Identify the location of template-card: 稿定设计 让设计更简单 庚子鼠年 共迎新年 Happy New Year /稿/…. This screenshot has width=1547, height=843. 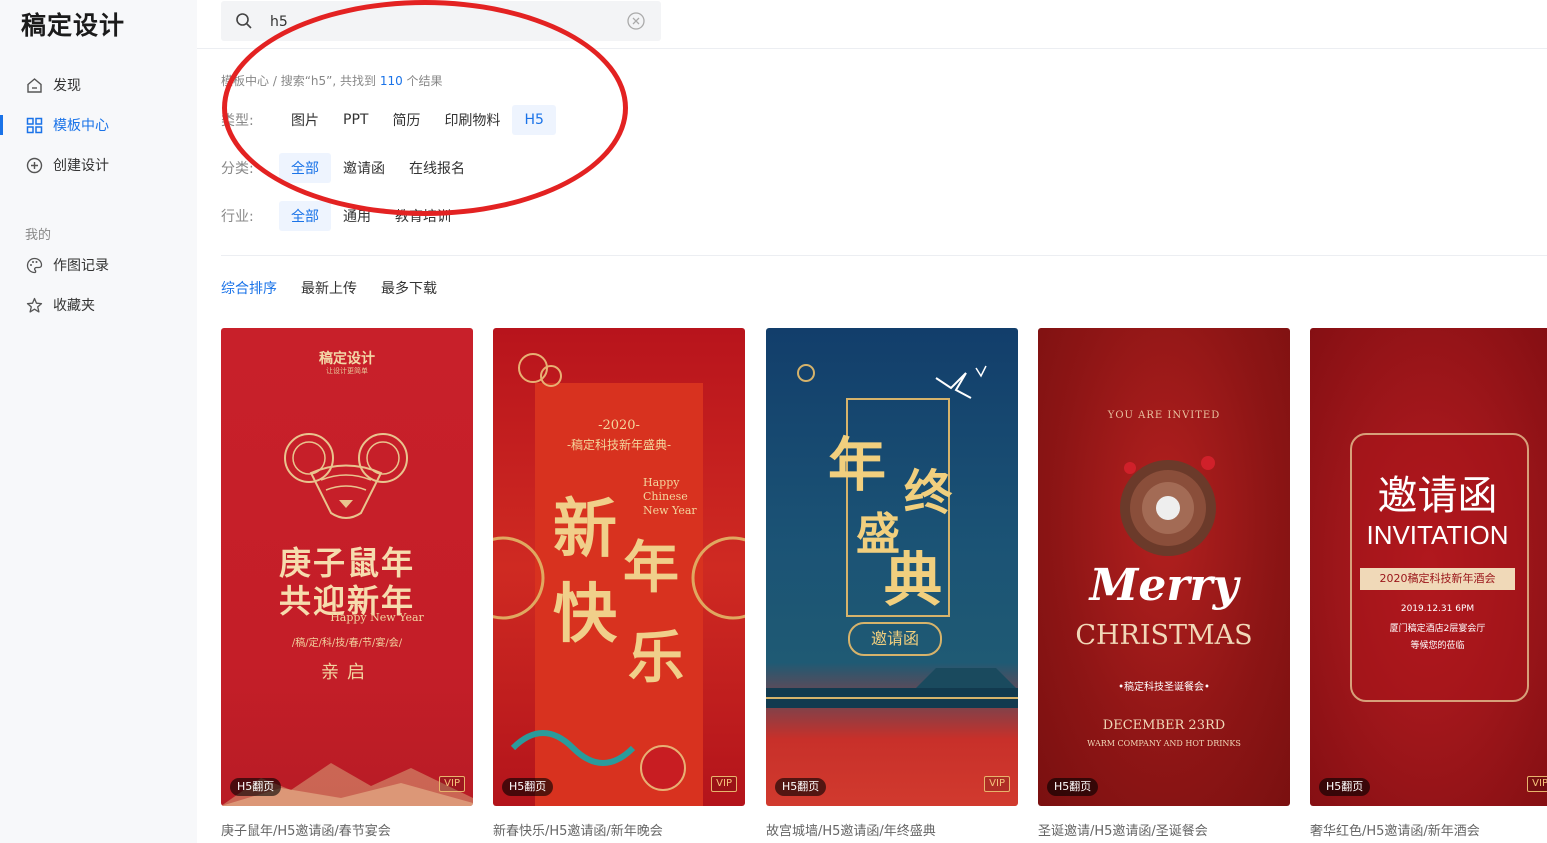
(347, 567).